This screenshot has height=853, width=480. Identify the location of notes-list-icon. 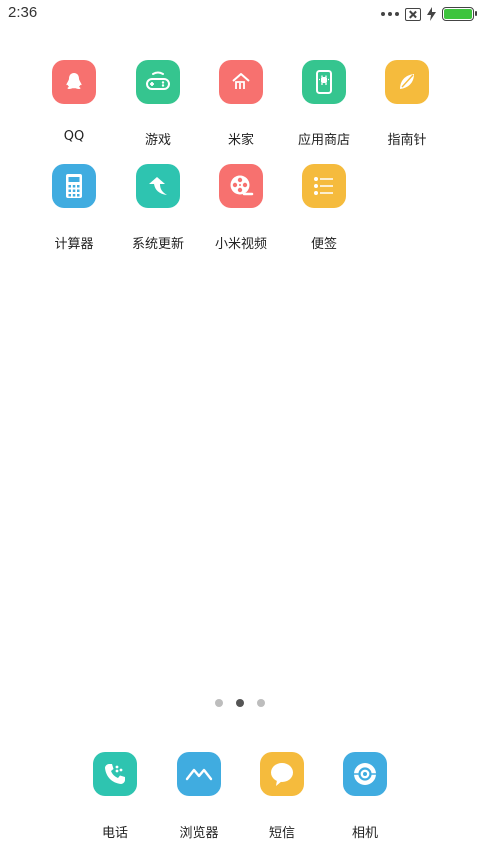
(323, 186).